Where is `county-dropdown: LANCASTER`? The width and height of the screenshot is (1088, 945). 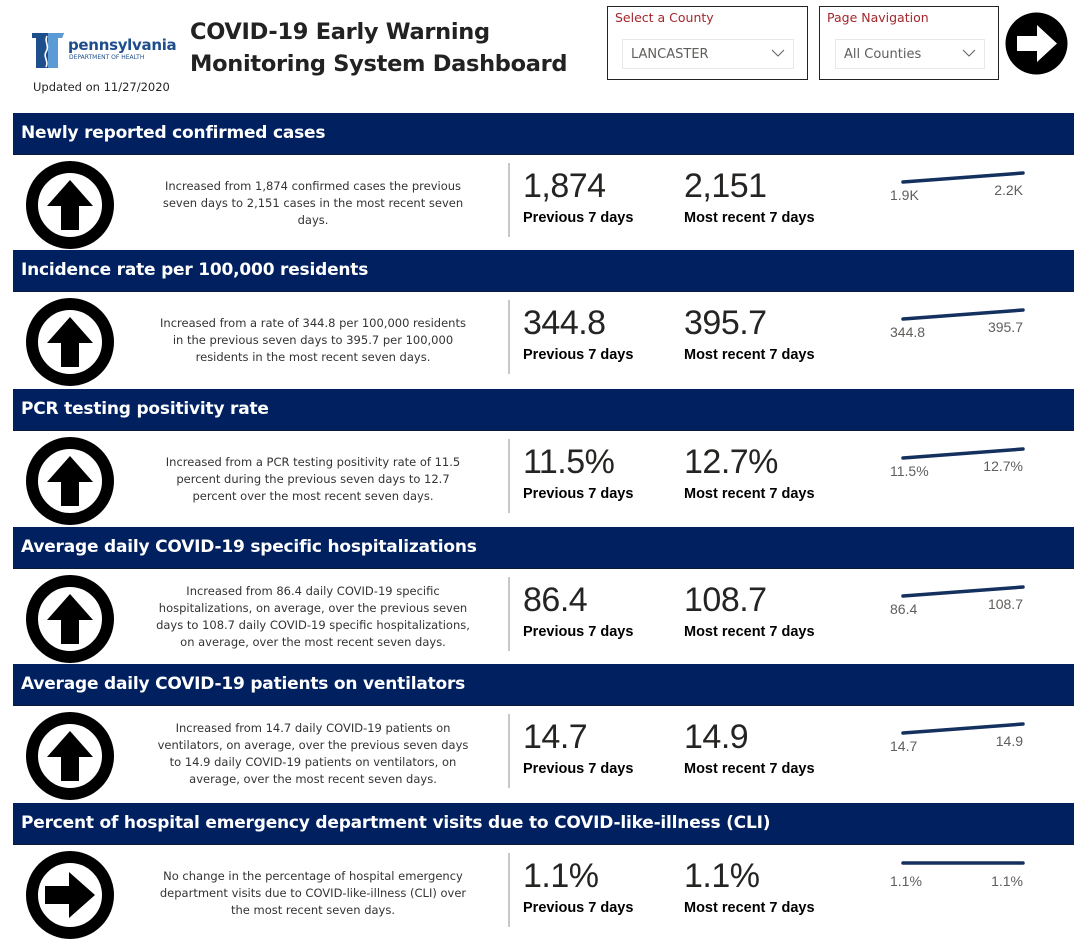
county-dropdown: LANCASTER is located at coordinates (708, 54).